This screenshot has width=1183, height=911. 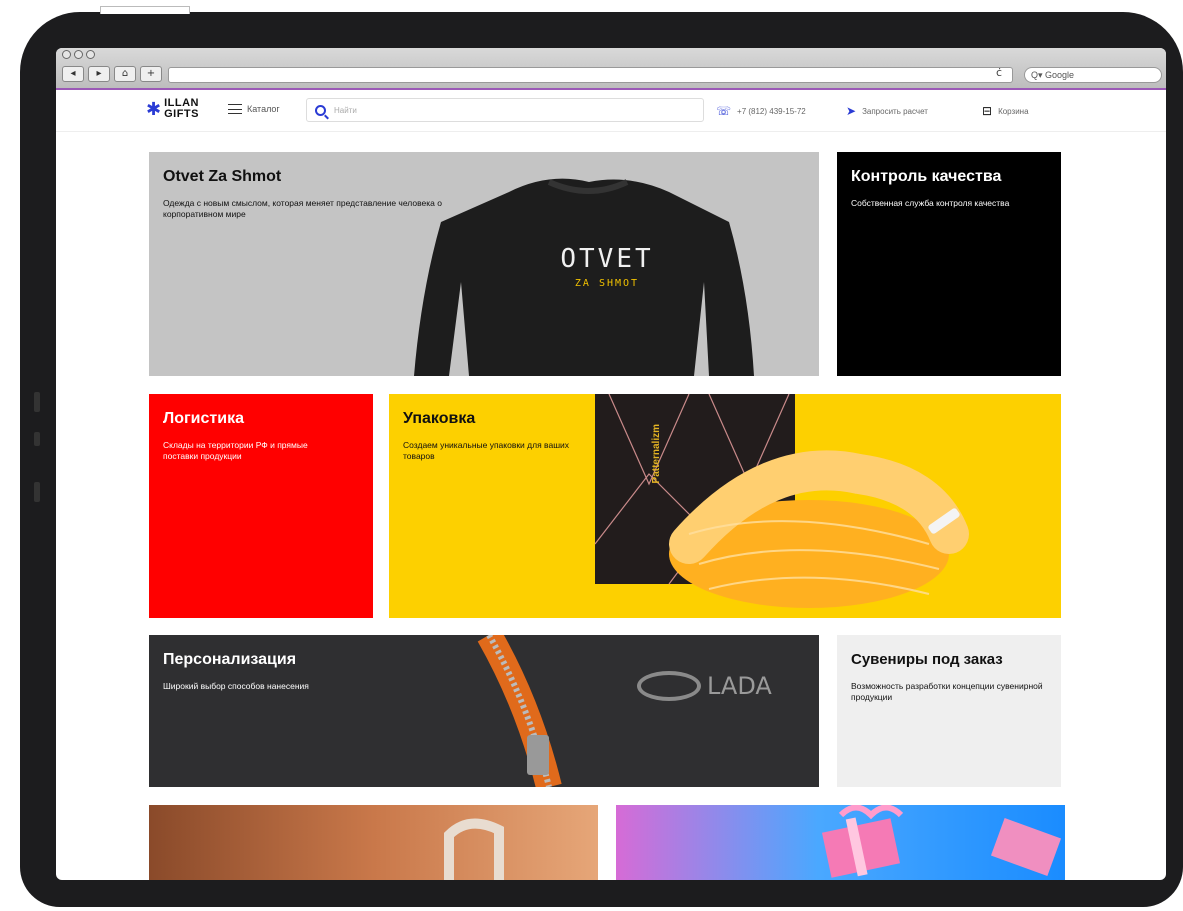 I want to click on catalog-label: Каталог, so click(x=263, y=109).